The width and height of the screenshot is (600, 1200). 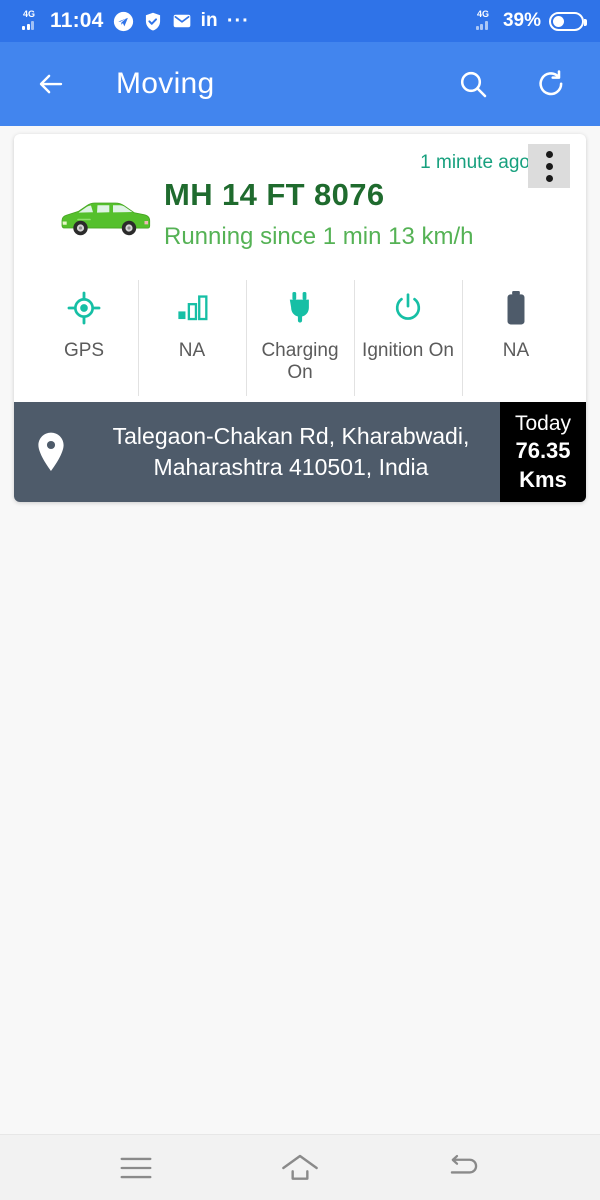 What do you see at coordinates (291, 466) in the screenshot?
I see `address-line-2: Maharashtra 410501, India` at bounding box center [291, 466].